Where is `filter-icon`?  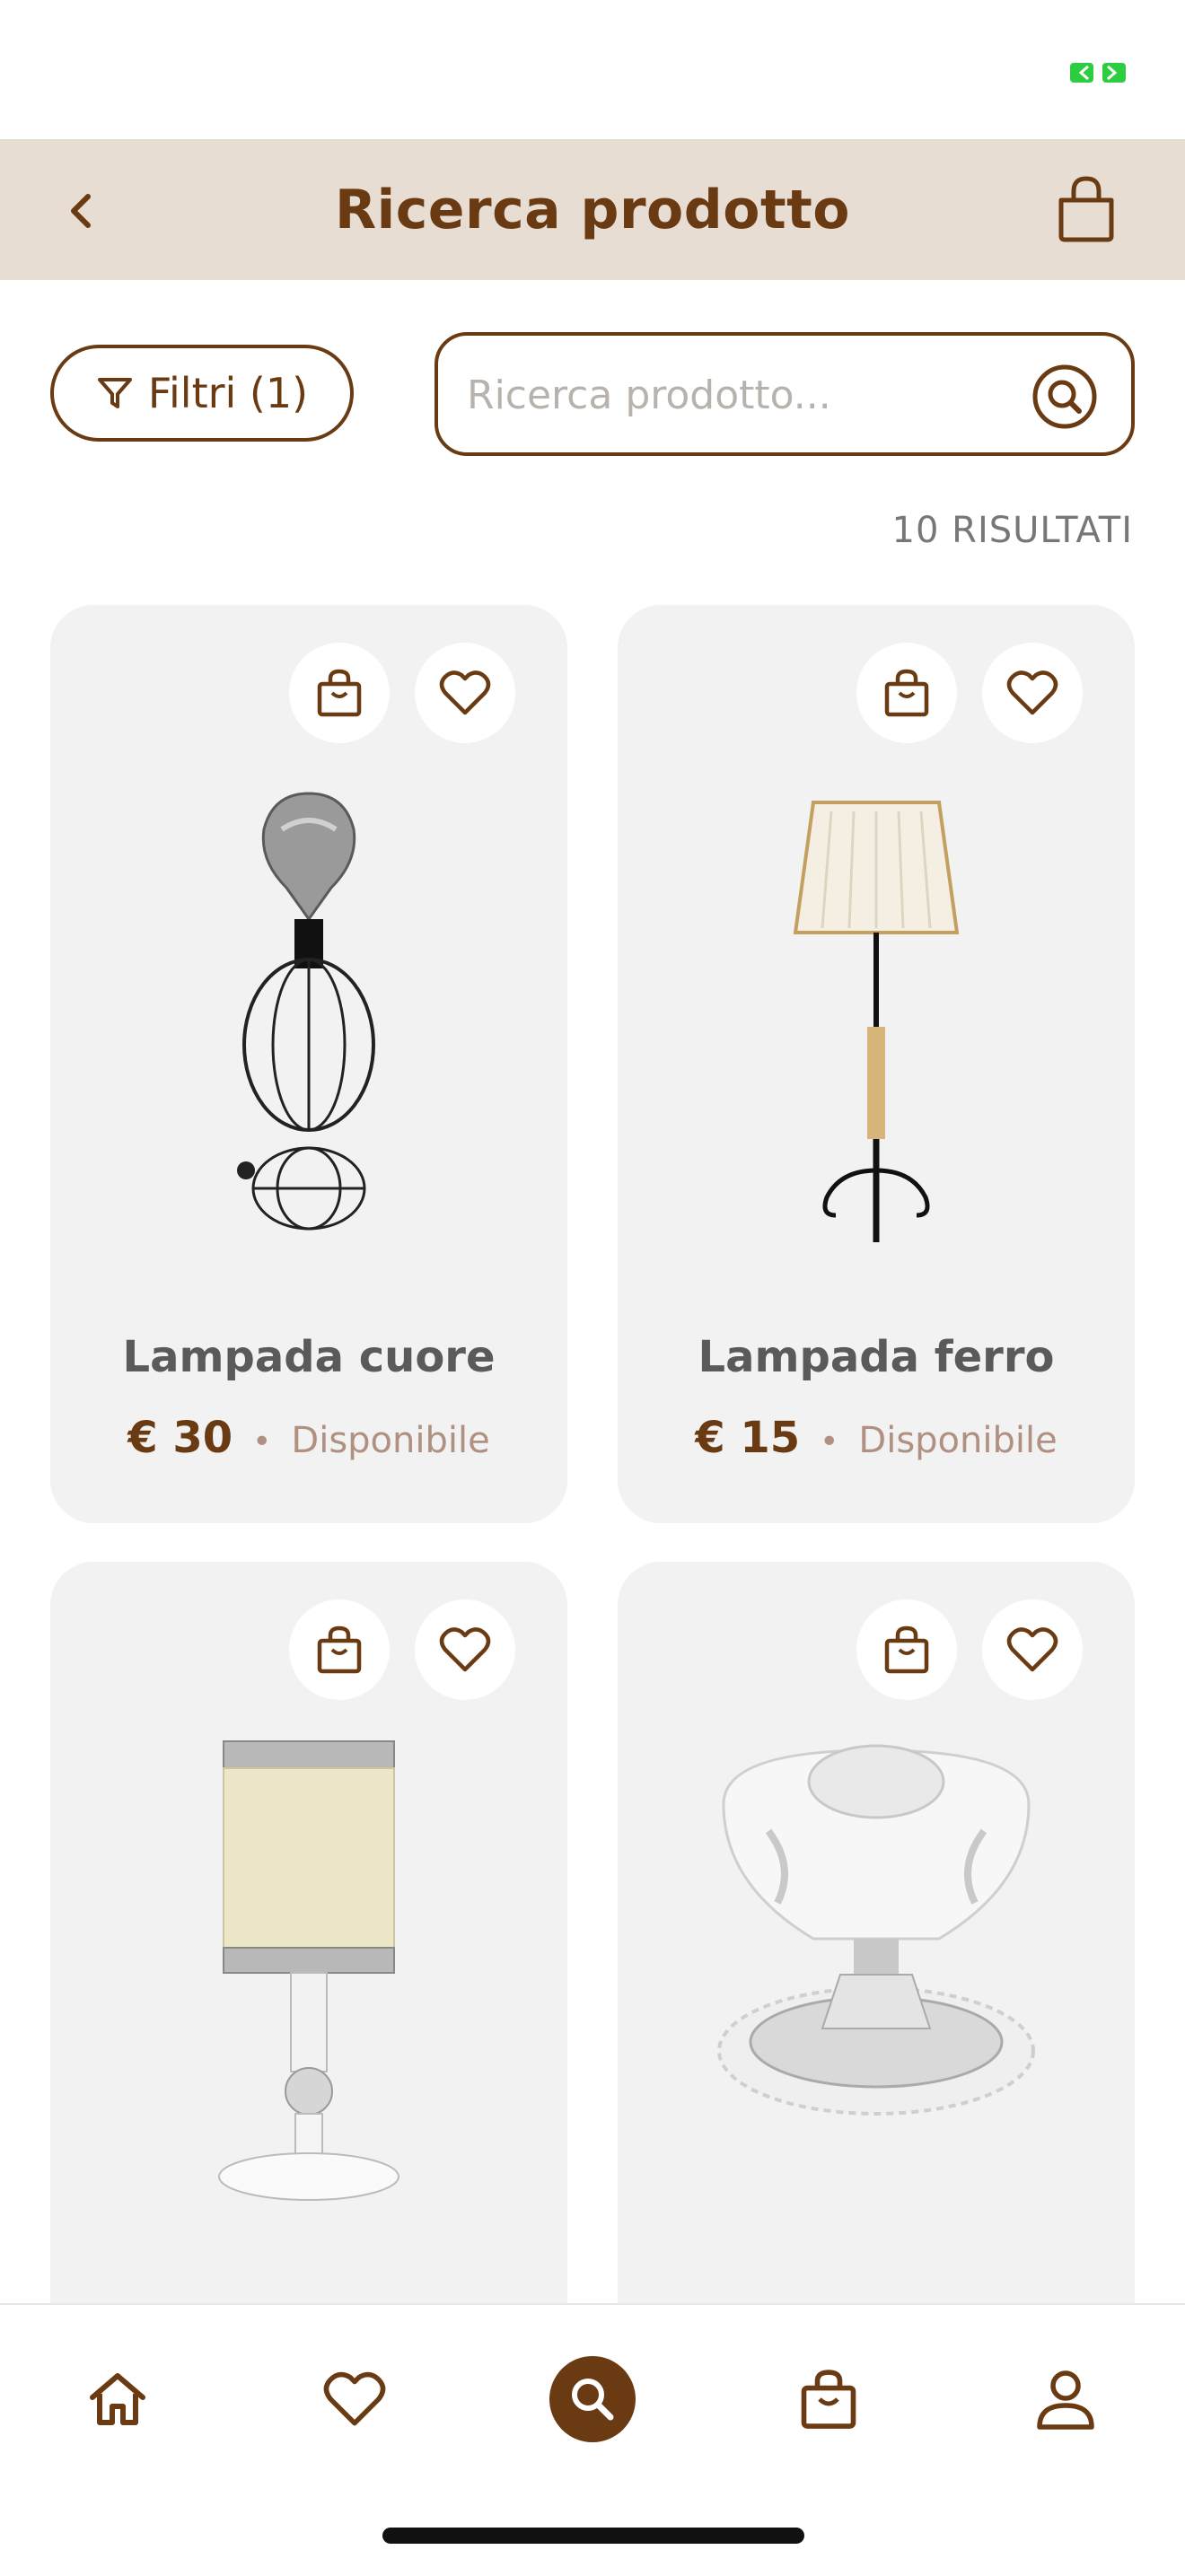
filter-icon is located at coordinates (114, 393).